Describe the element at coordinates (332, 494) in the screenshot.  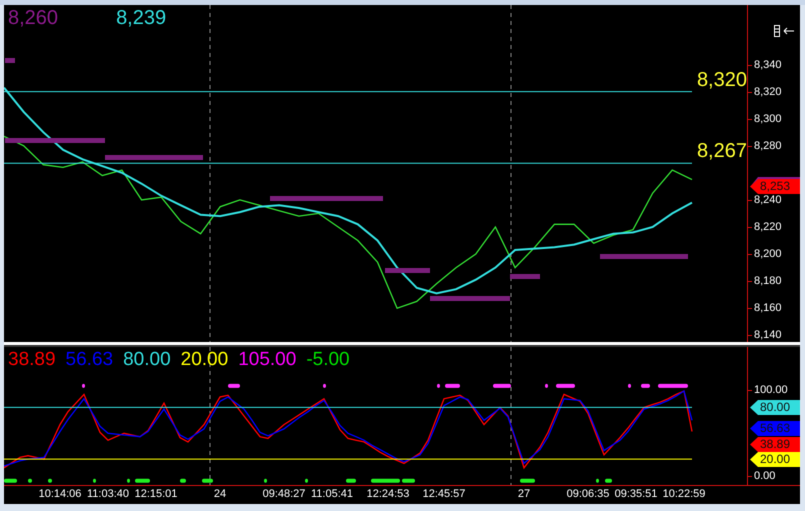
I see `time-label: 11:05:41` at that location.